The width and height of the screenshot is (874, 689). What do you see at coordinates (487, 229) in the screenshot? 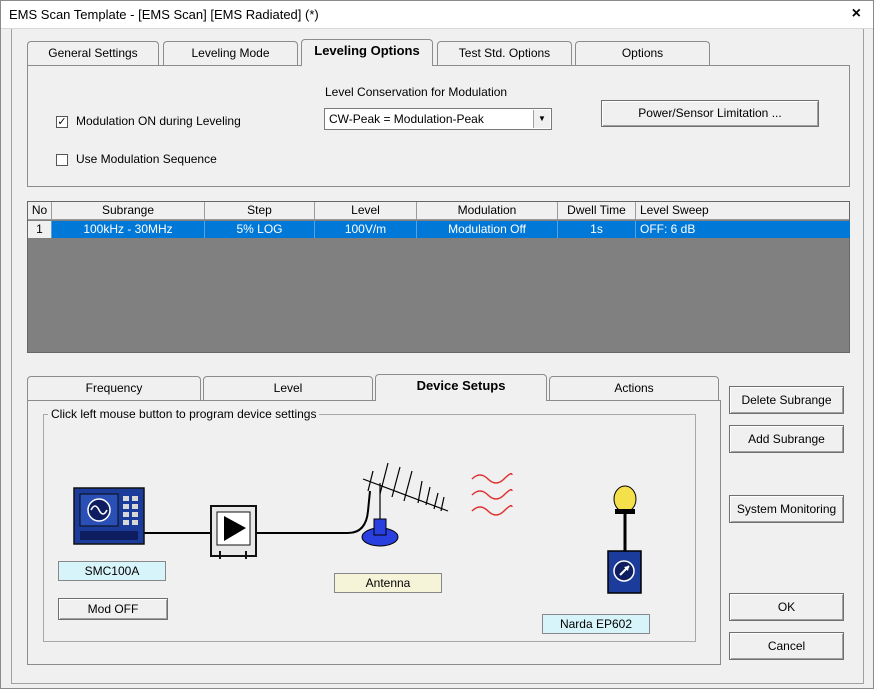
I see `cell-modulation: Modulation Off` at bounding box center [487, 229].